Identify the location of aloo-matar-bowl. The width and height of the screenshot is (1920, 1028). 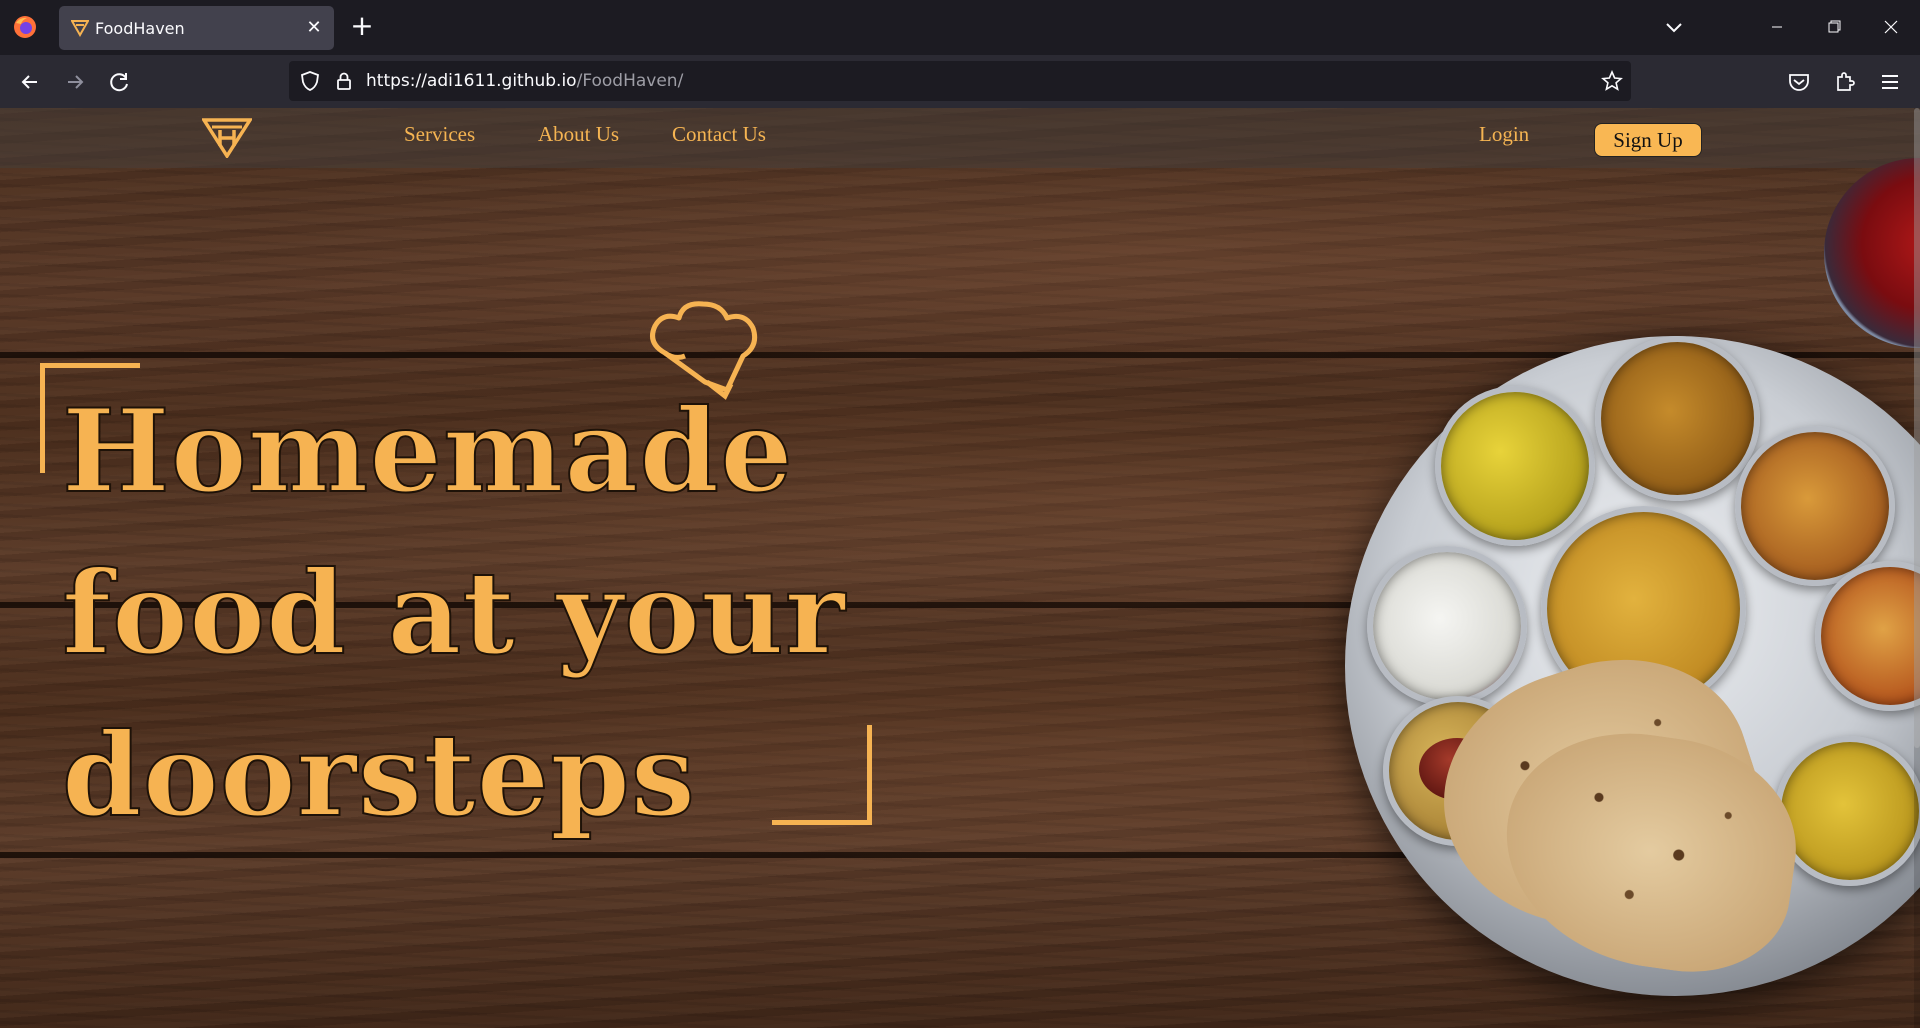
(1515, 466).